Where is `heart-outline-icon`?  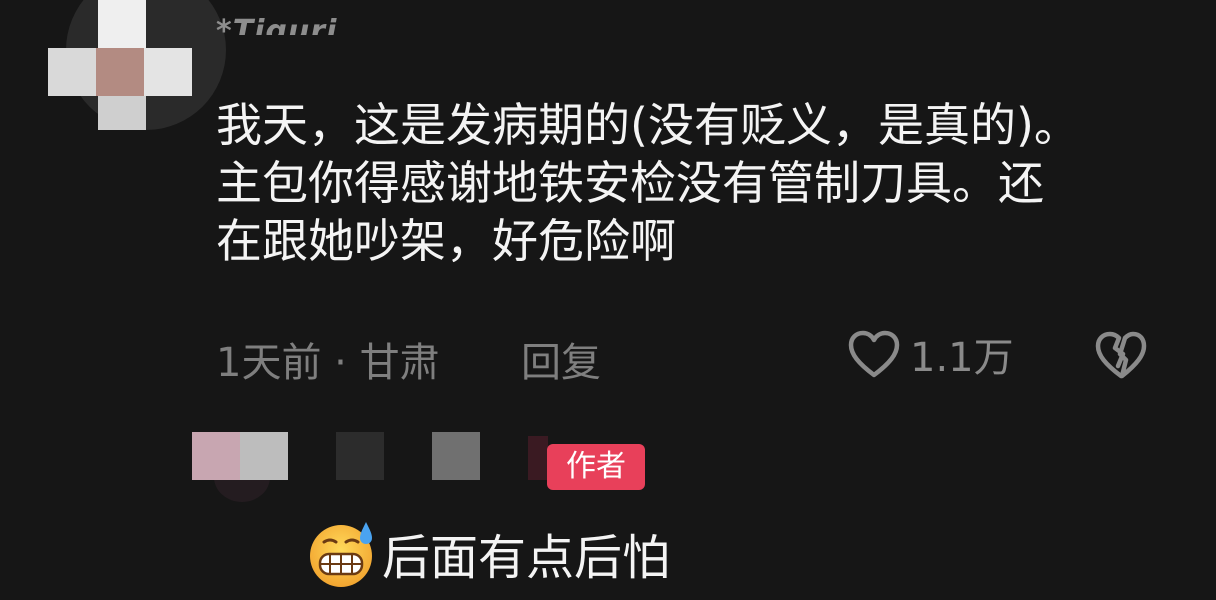
heart-outline-icon is located at coordinates (874, 354).